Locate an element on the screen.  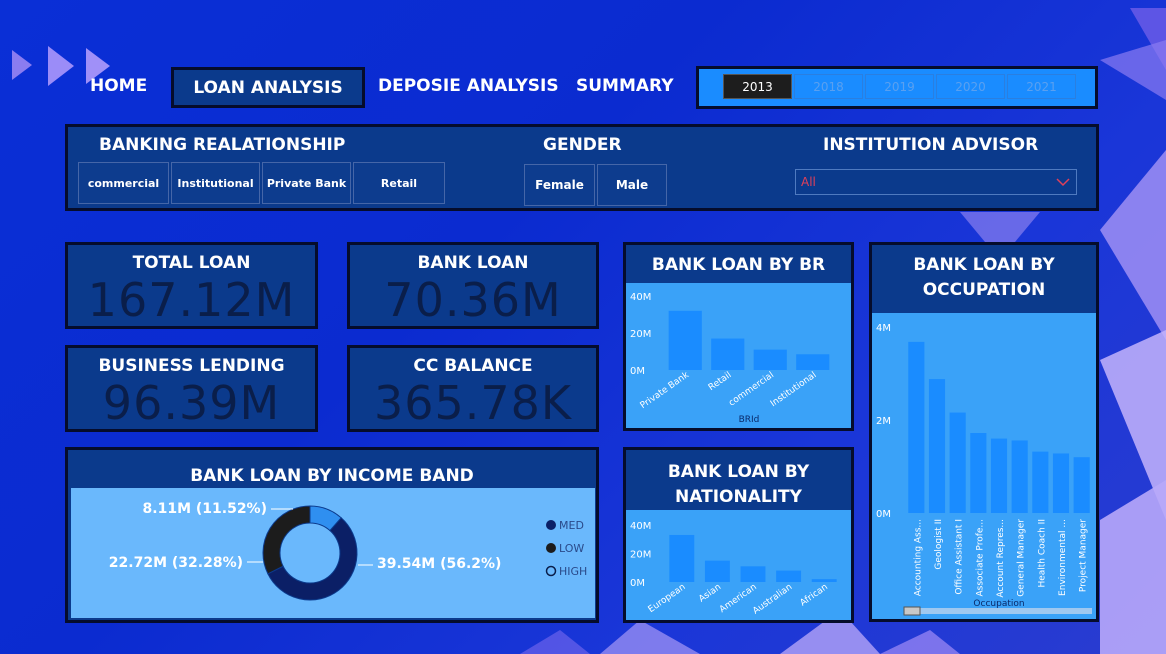
kpi-business-lending-value: 96.39M is located at coordinates (191, 403).